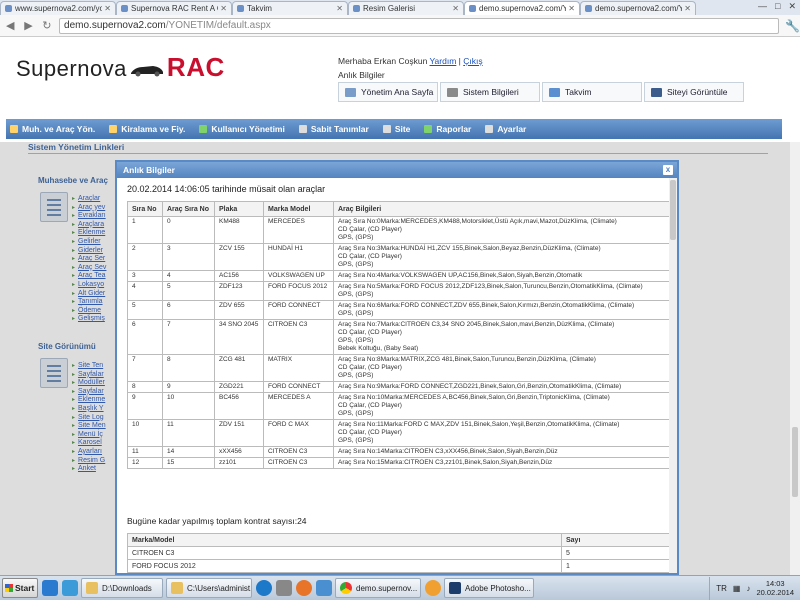 This screenshot has width=800, height=600. Describe the element at coordinates (673, 375) in the screenshot. I see `dialog-scrollbar` at that location.